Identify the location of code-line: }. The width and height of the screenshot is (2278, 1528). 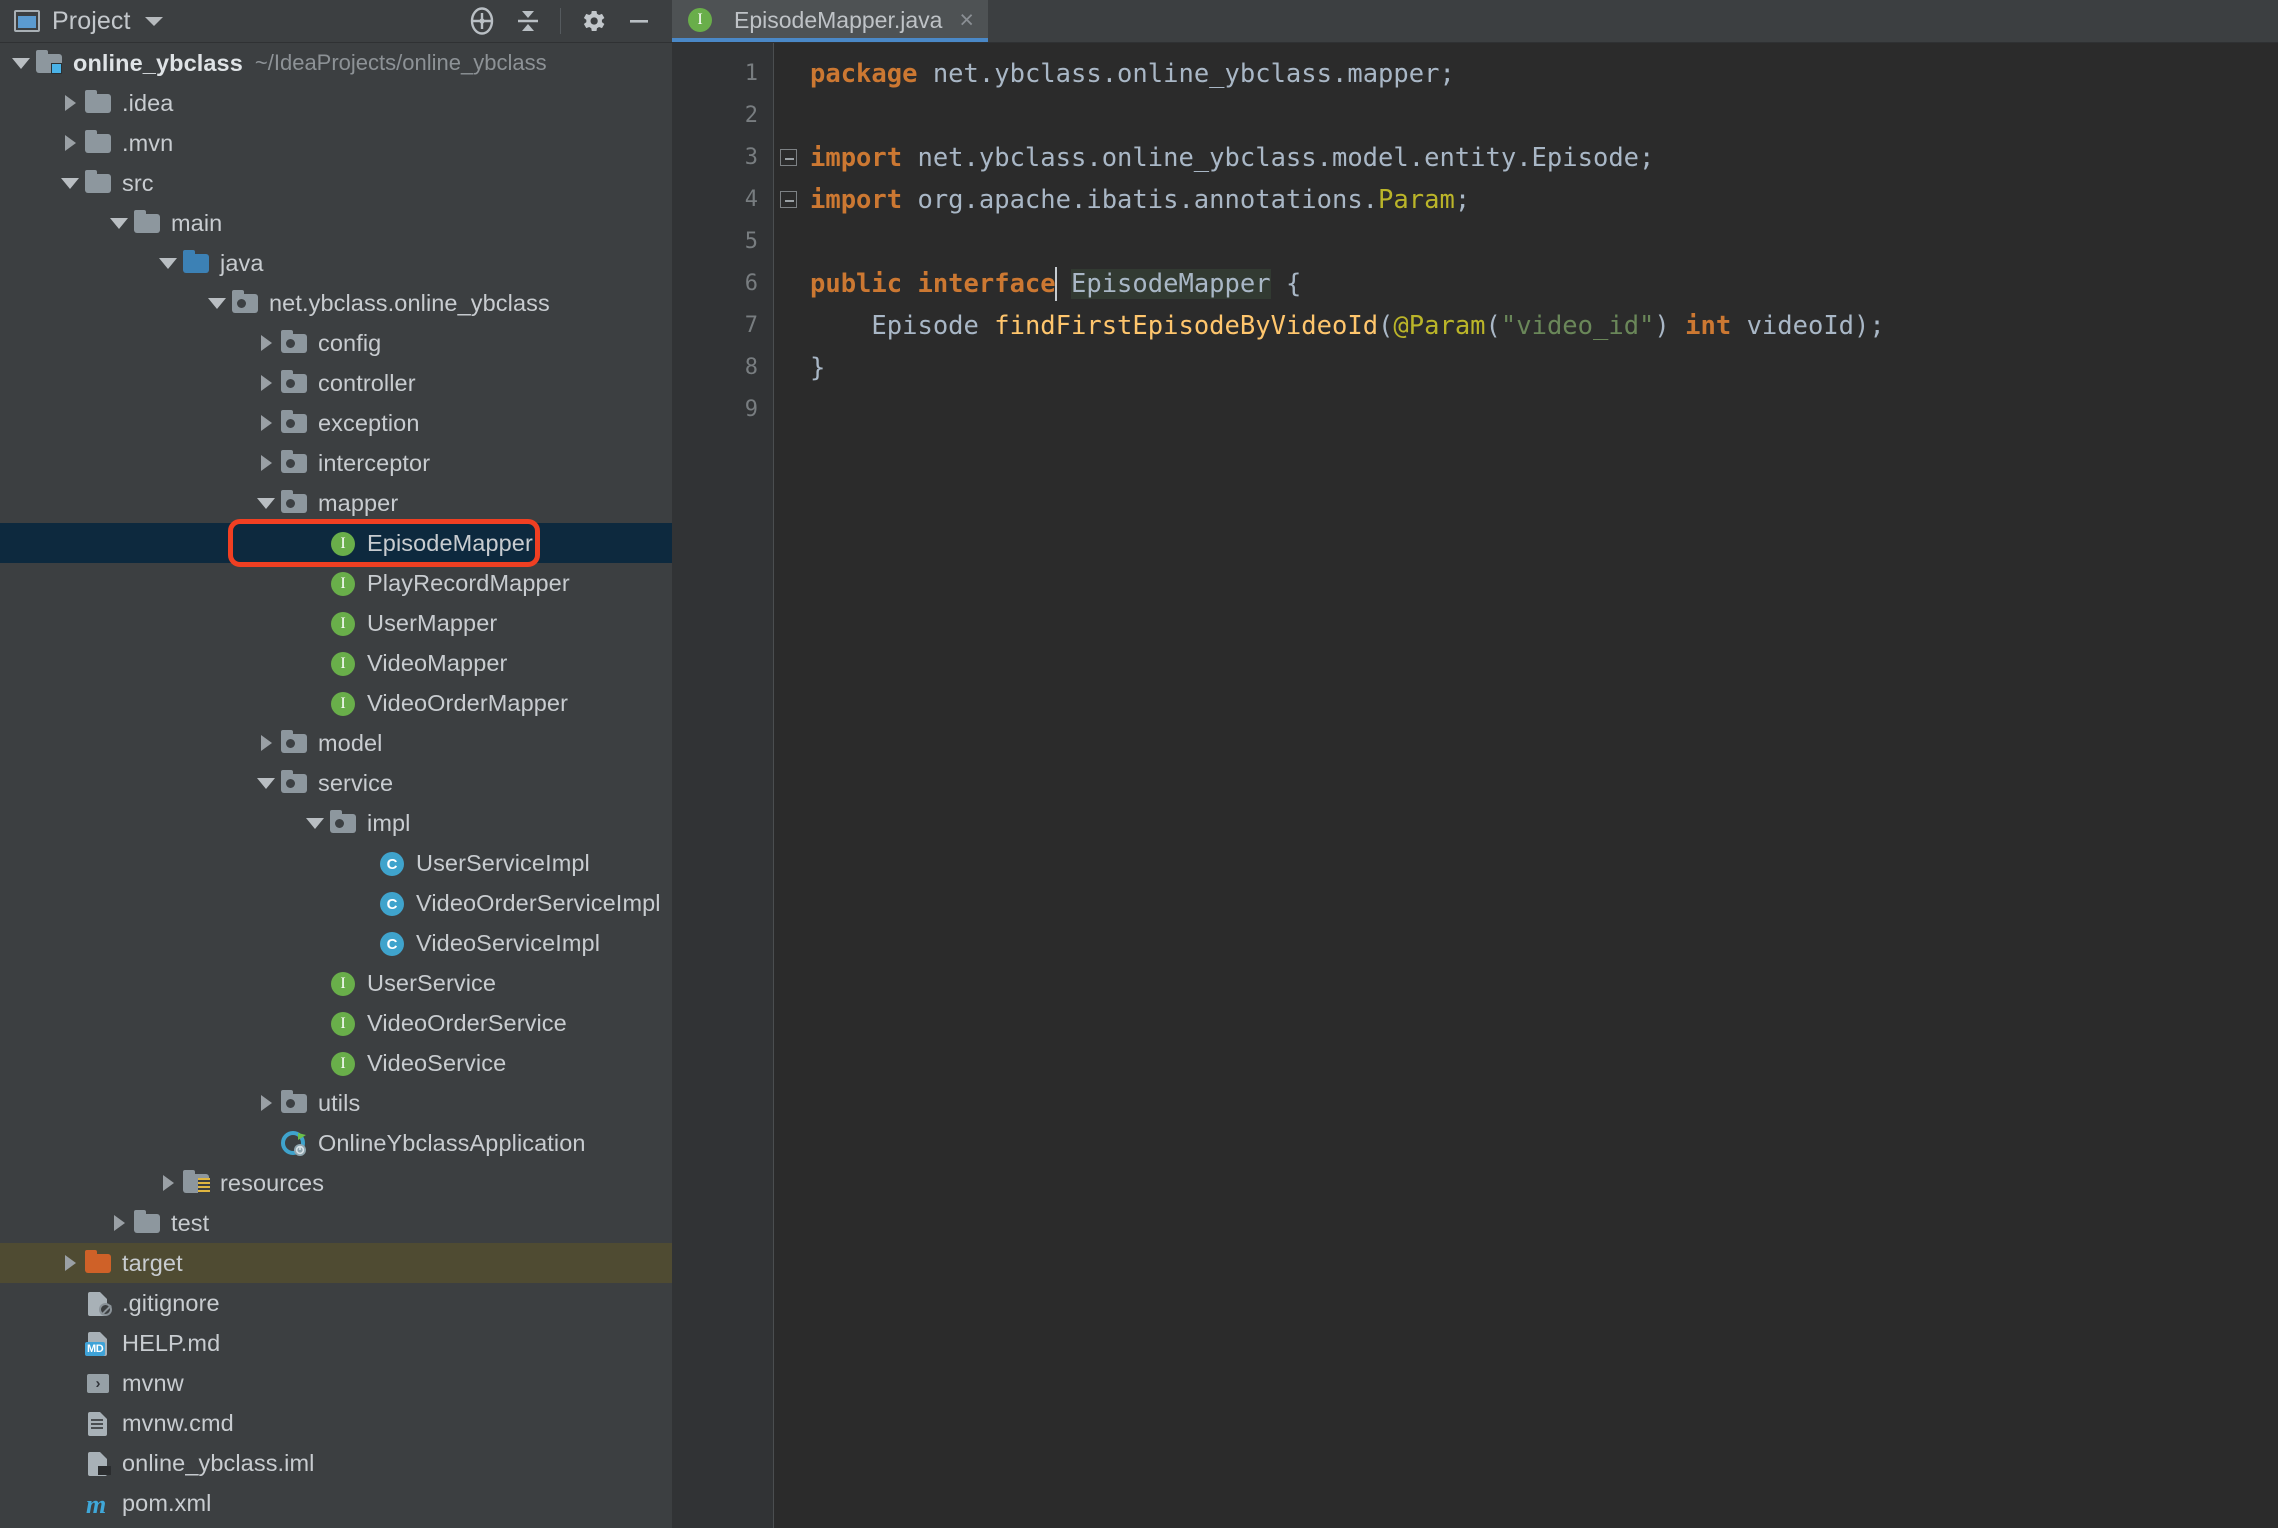
(1526, 368).